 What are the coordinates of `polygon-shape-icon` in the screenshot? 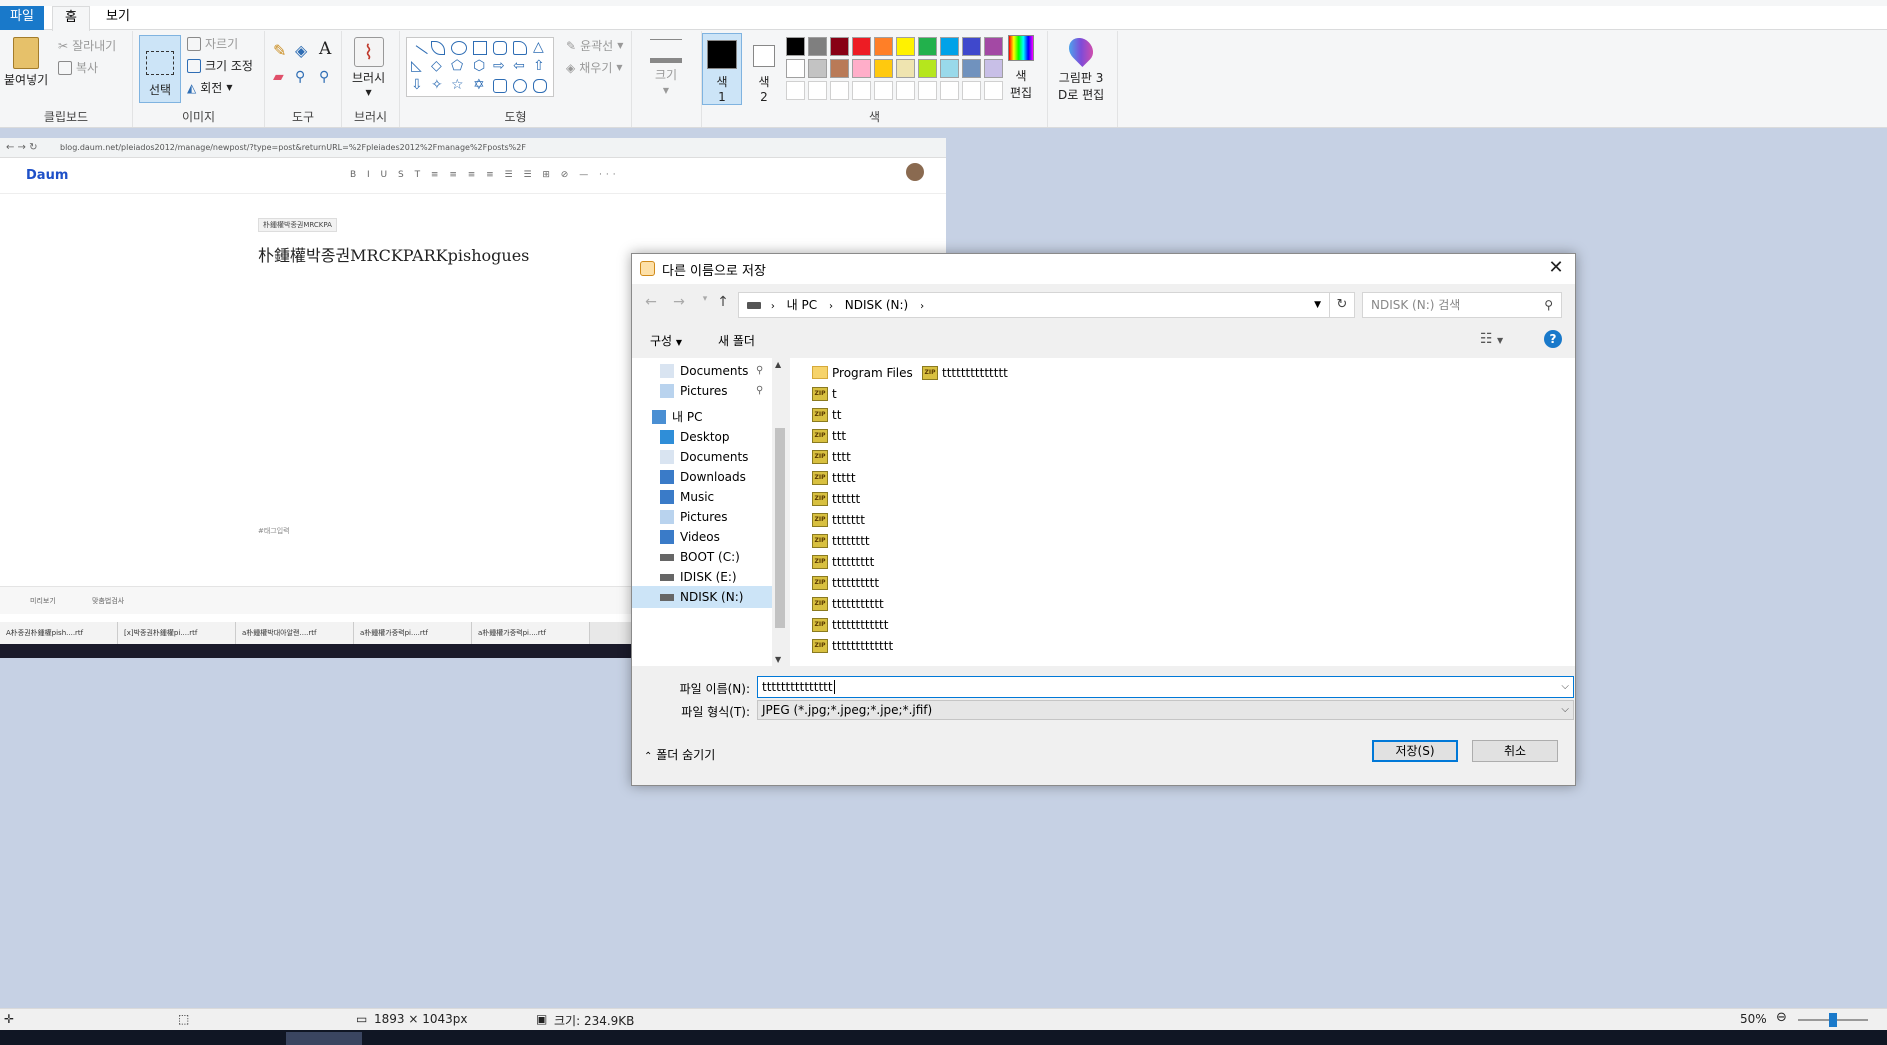 It's located at (520, 48).